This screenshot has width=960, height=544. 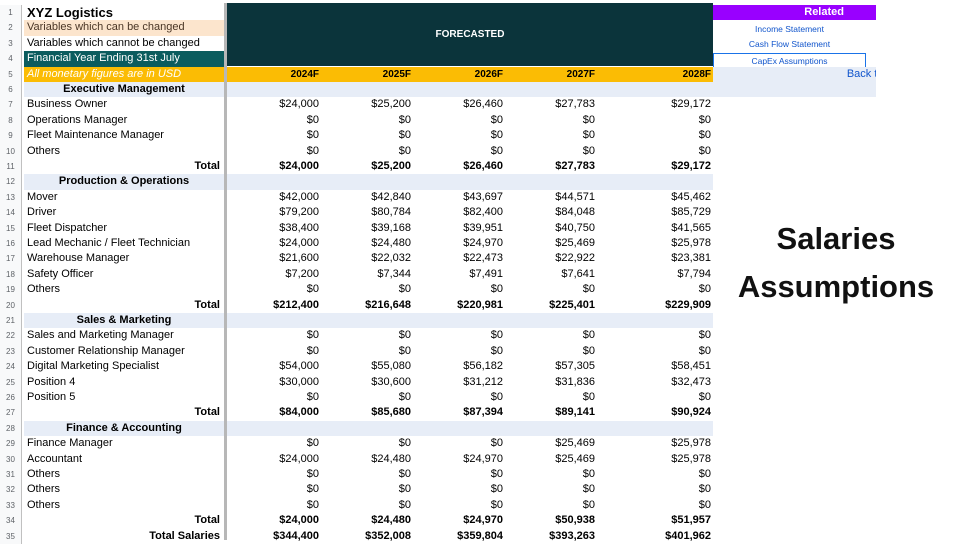 I want to click on salary-value-cell: $45,462, so click(x=655, y=197).